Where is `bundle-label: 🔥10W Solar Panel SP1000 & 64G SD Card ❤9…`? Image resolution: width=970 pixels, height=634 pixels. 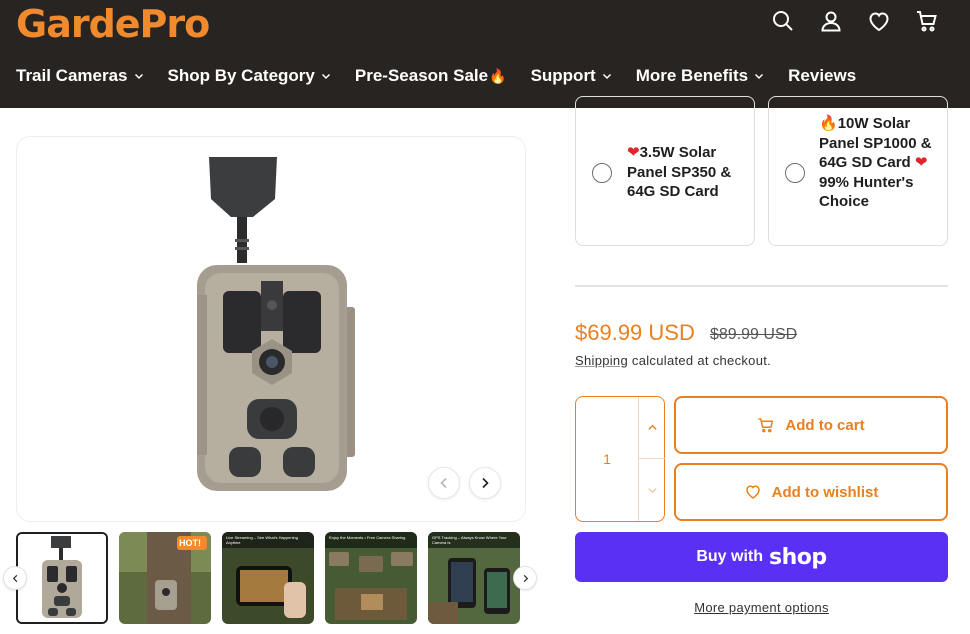
bundle-label: 🔥10W Solar Panel SP1000 & 64G SD Card ❤9… is located at coordinates (880, 163).